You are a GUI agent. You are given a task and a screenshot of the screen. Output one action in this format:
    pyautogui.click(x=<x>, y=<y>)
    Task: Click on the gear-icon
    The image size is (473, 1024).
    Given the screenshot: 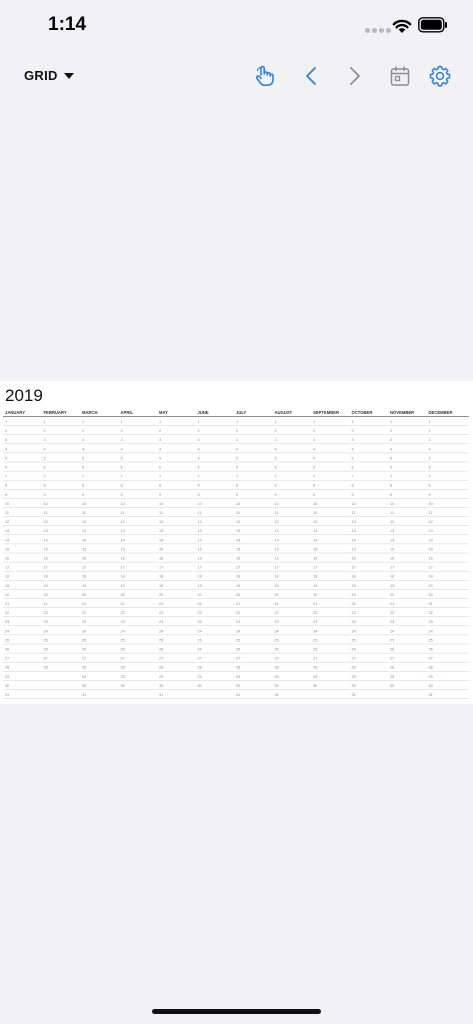 What is the action you would take?
    pyautogui.click(x=440, y=76)
    